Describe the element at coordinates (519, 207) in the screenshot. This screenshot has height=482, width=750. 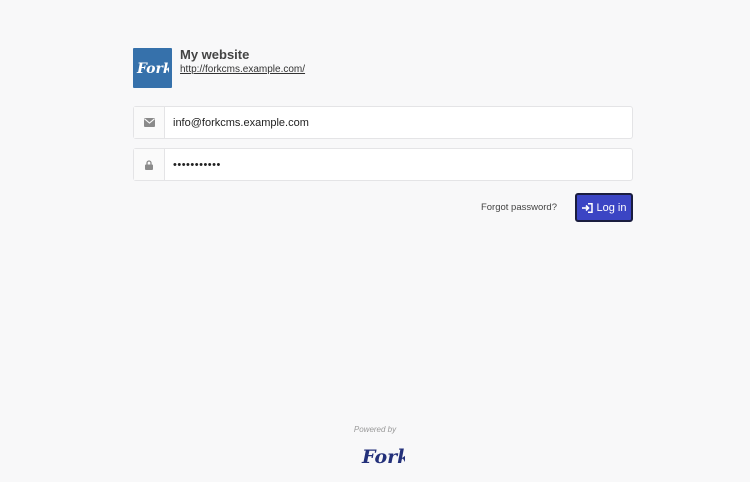
I see `forgot-password-link: Forgot password?` at that location.